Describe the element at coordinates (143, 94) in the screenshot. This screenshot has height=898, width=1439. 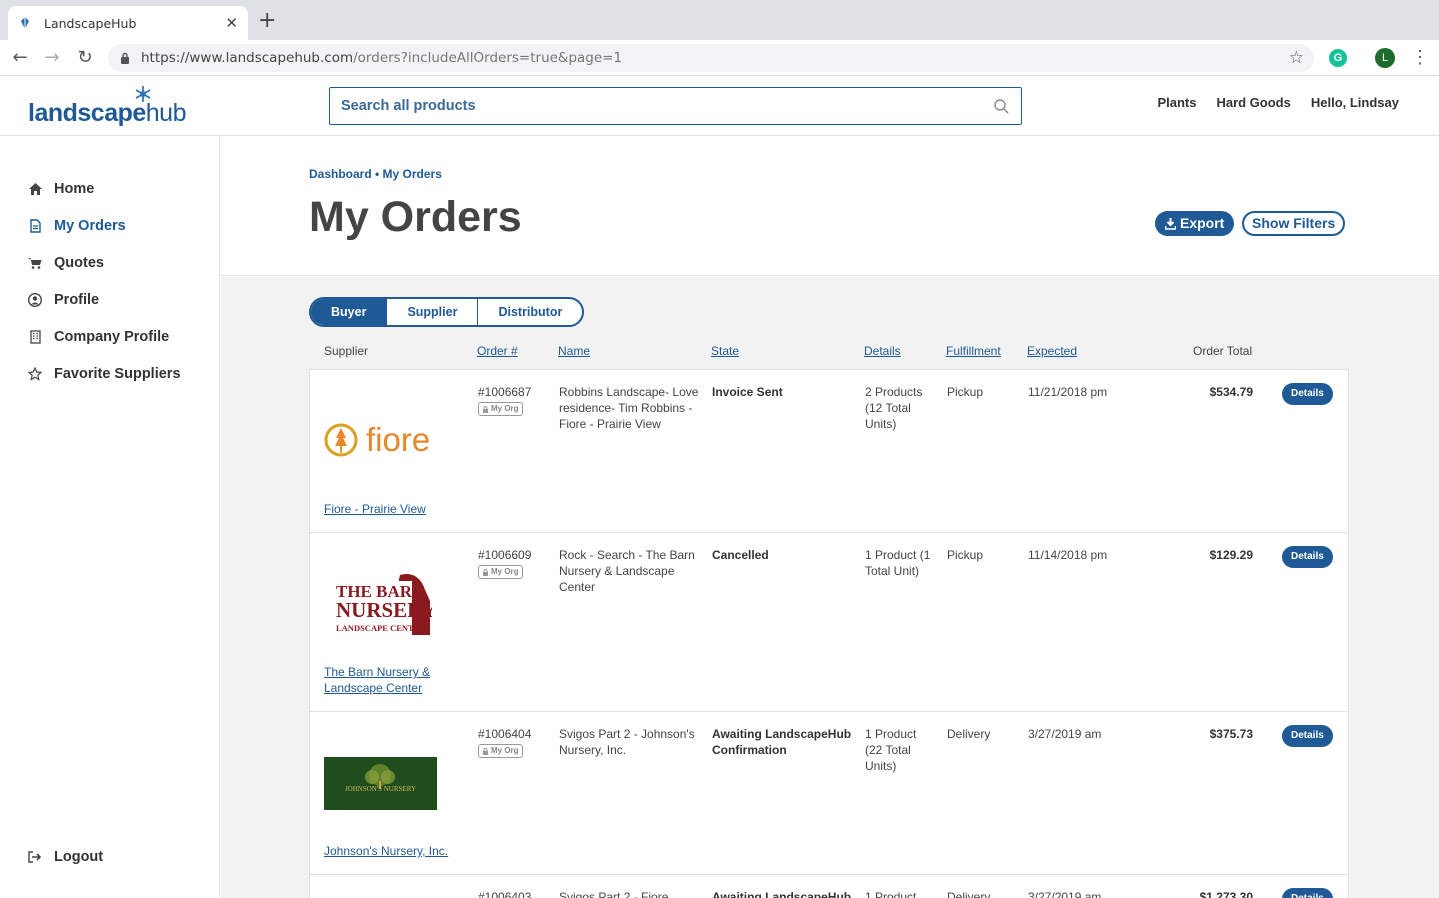
I see `logo-snowflake-icon` at that location.